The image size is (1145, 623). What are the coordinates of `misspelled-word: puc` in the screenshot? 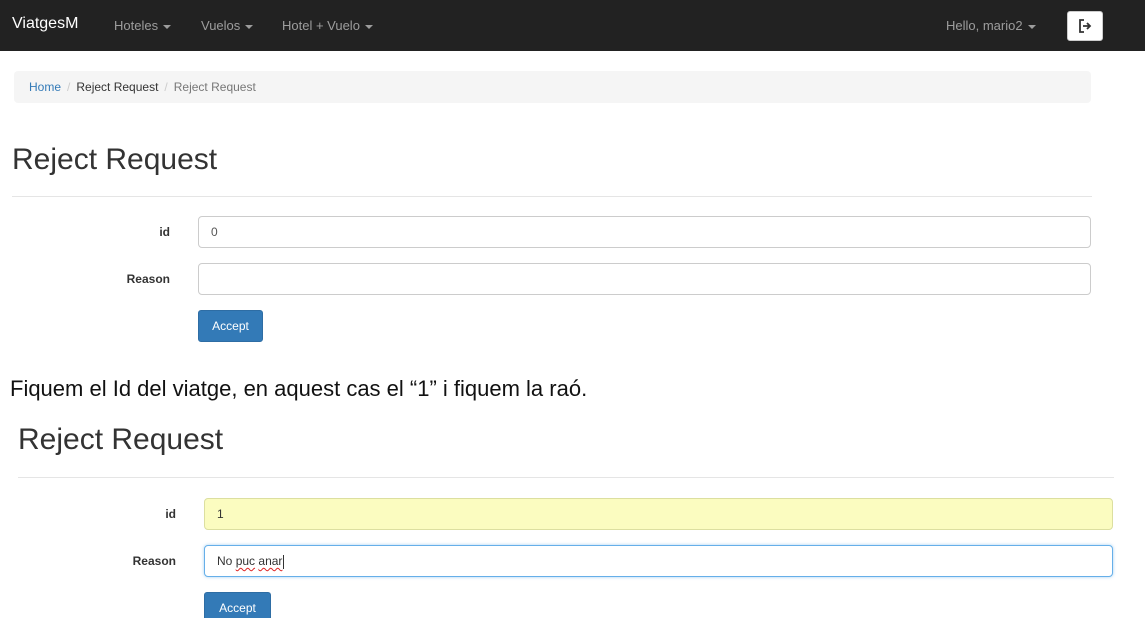 It's located at (245, 561).